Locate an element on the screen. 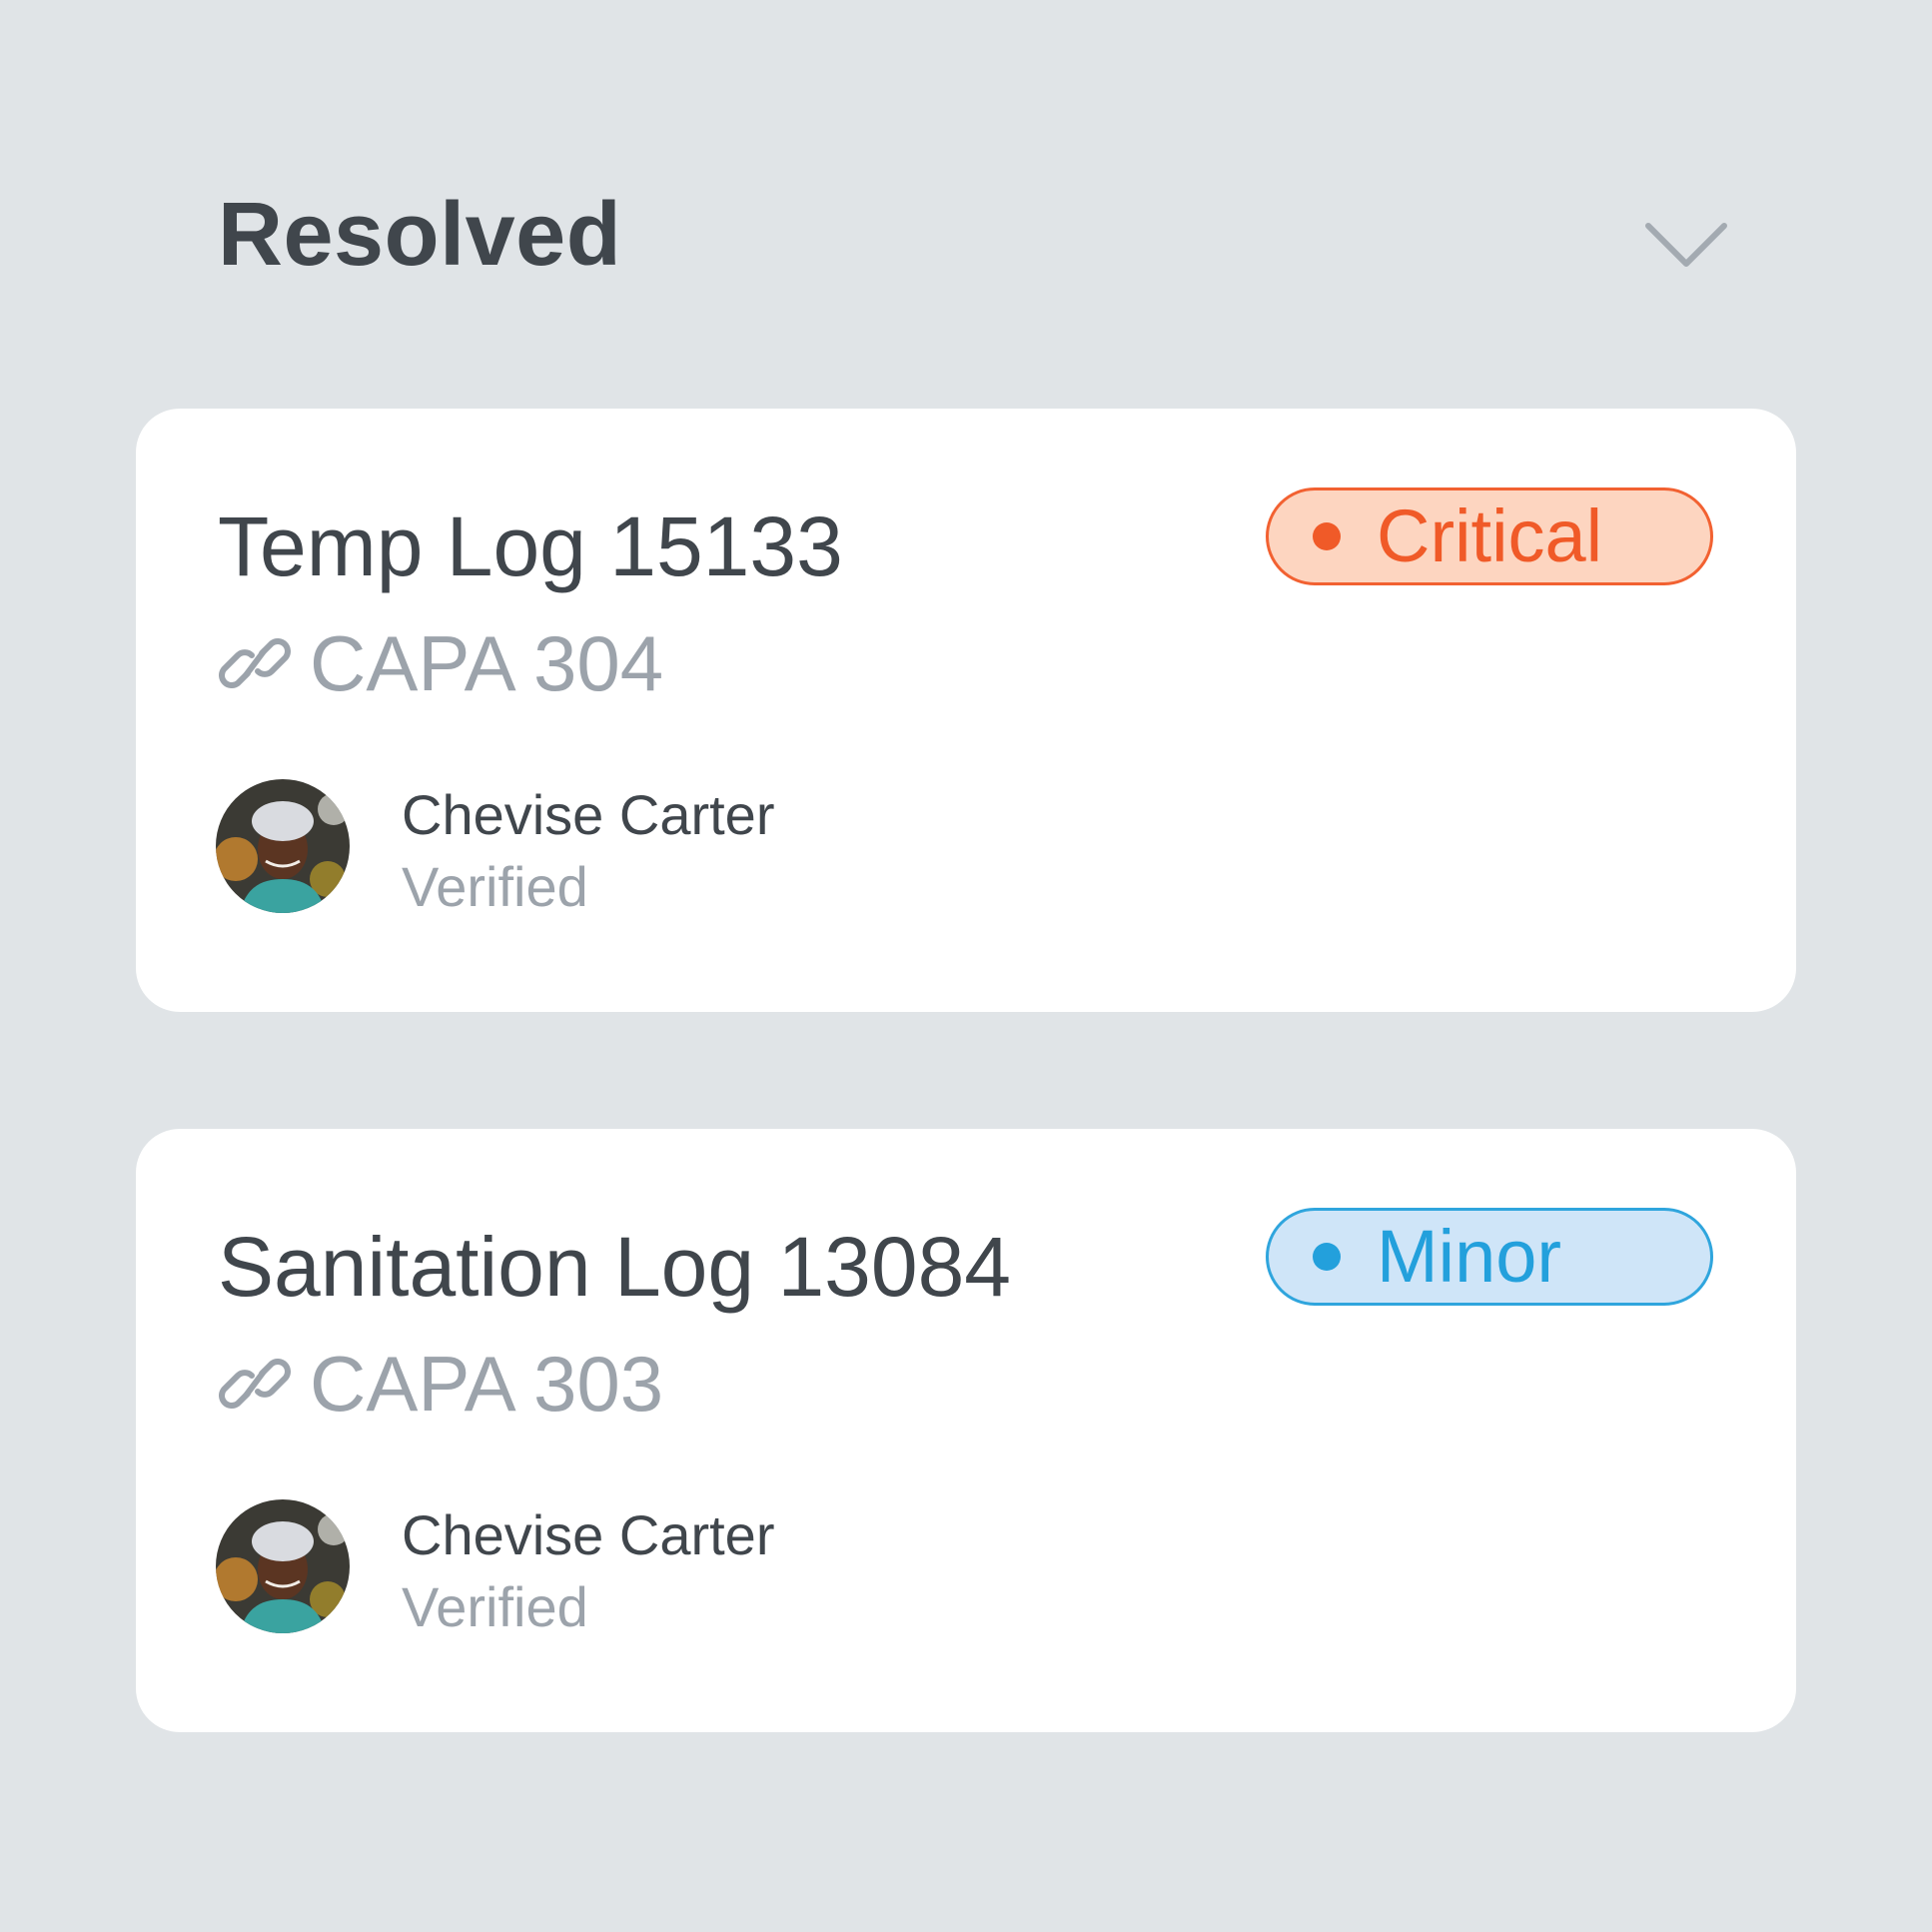  severity-badge: Minor is located at coordinates (1489, 1257).